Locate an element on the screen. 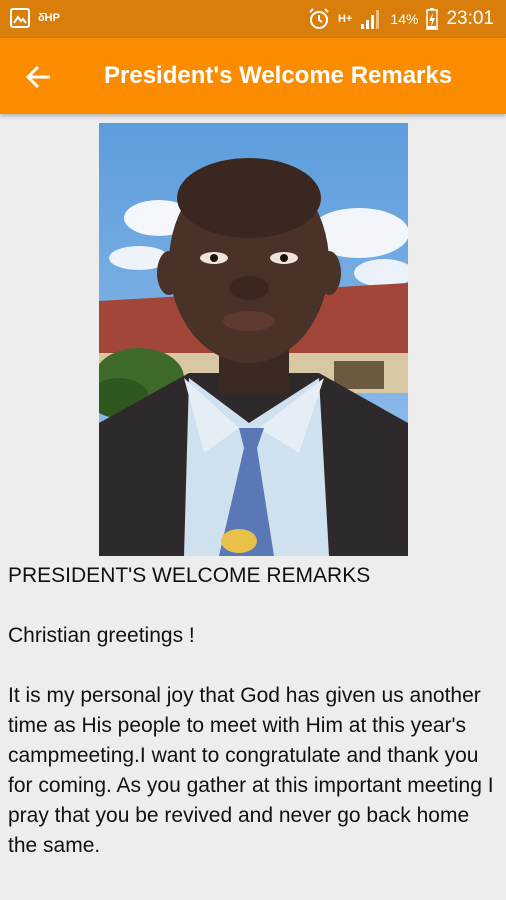 This screenshot has width=506, height=900. image-notification-icon is located at coordinates (20, 18).